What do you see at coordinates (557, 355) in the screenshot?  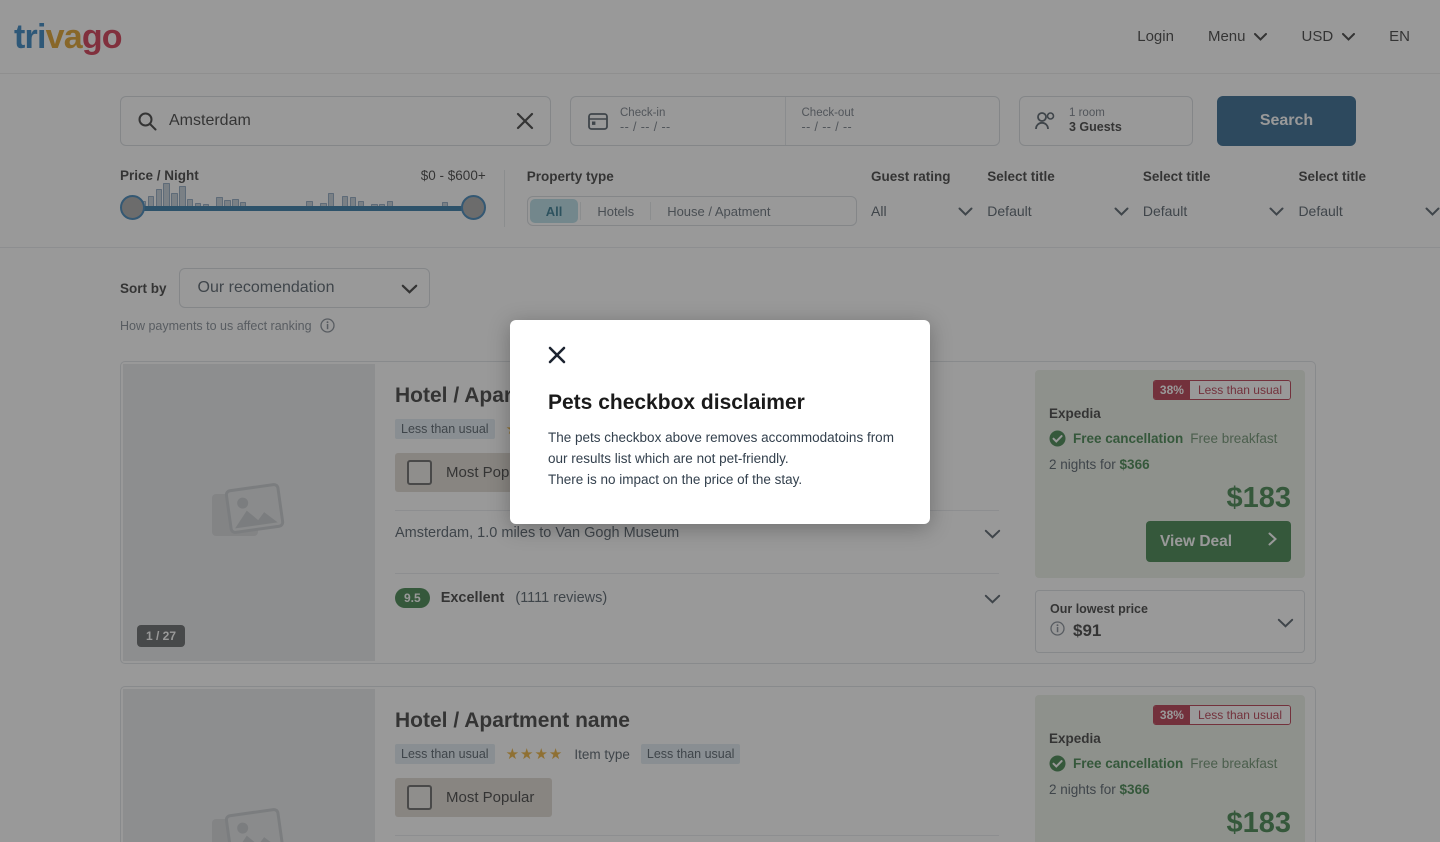 I see `close-icon` at bounding box center [557, 355].